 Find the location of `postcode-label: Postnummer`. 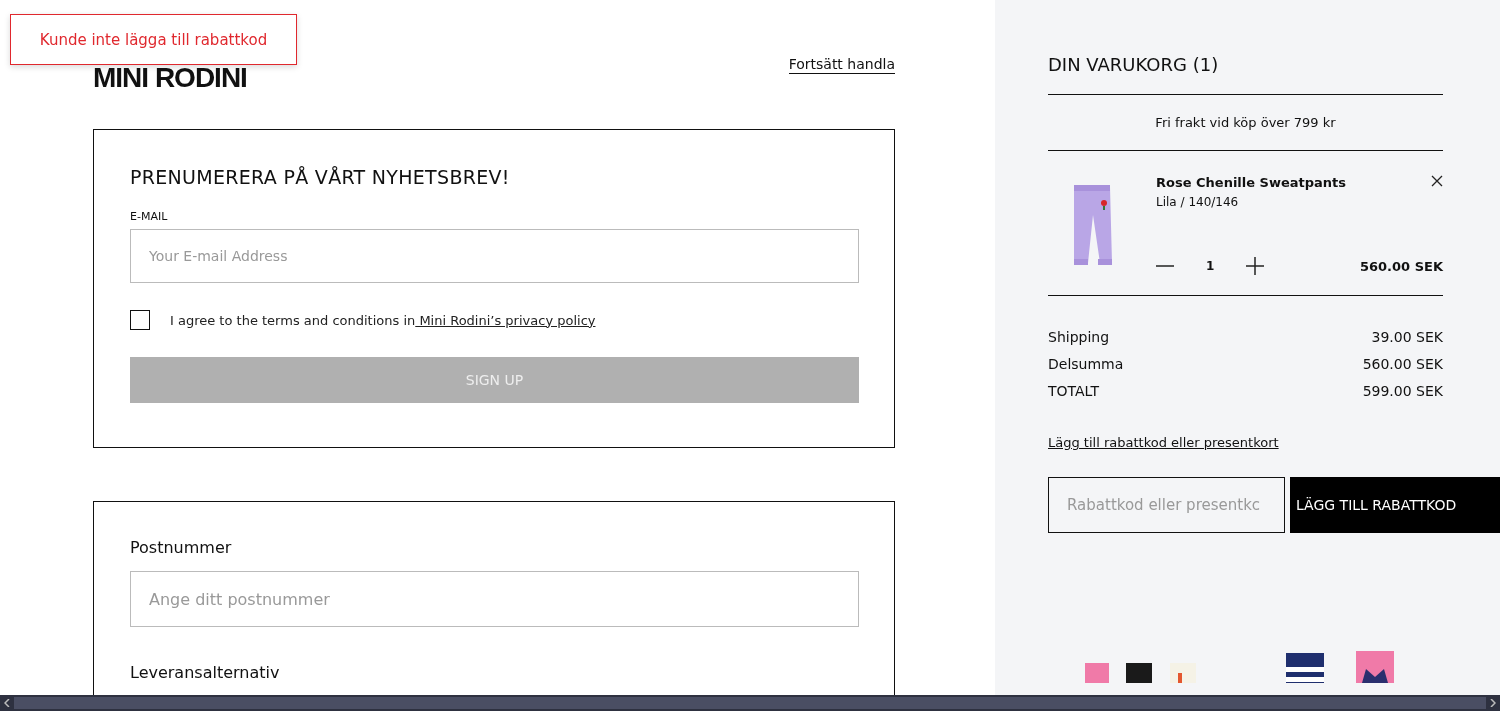

postcode-label: Postnummer is located at coordinates (181, 547).